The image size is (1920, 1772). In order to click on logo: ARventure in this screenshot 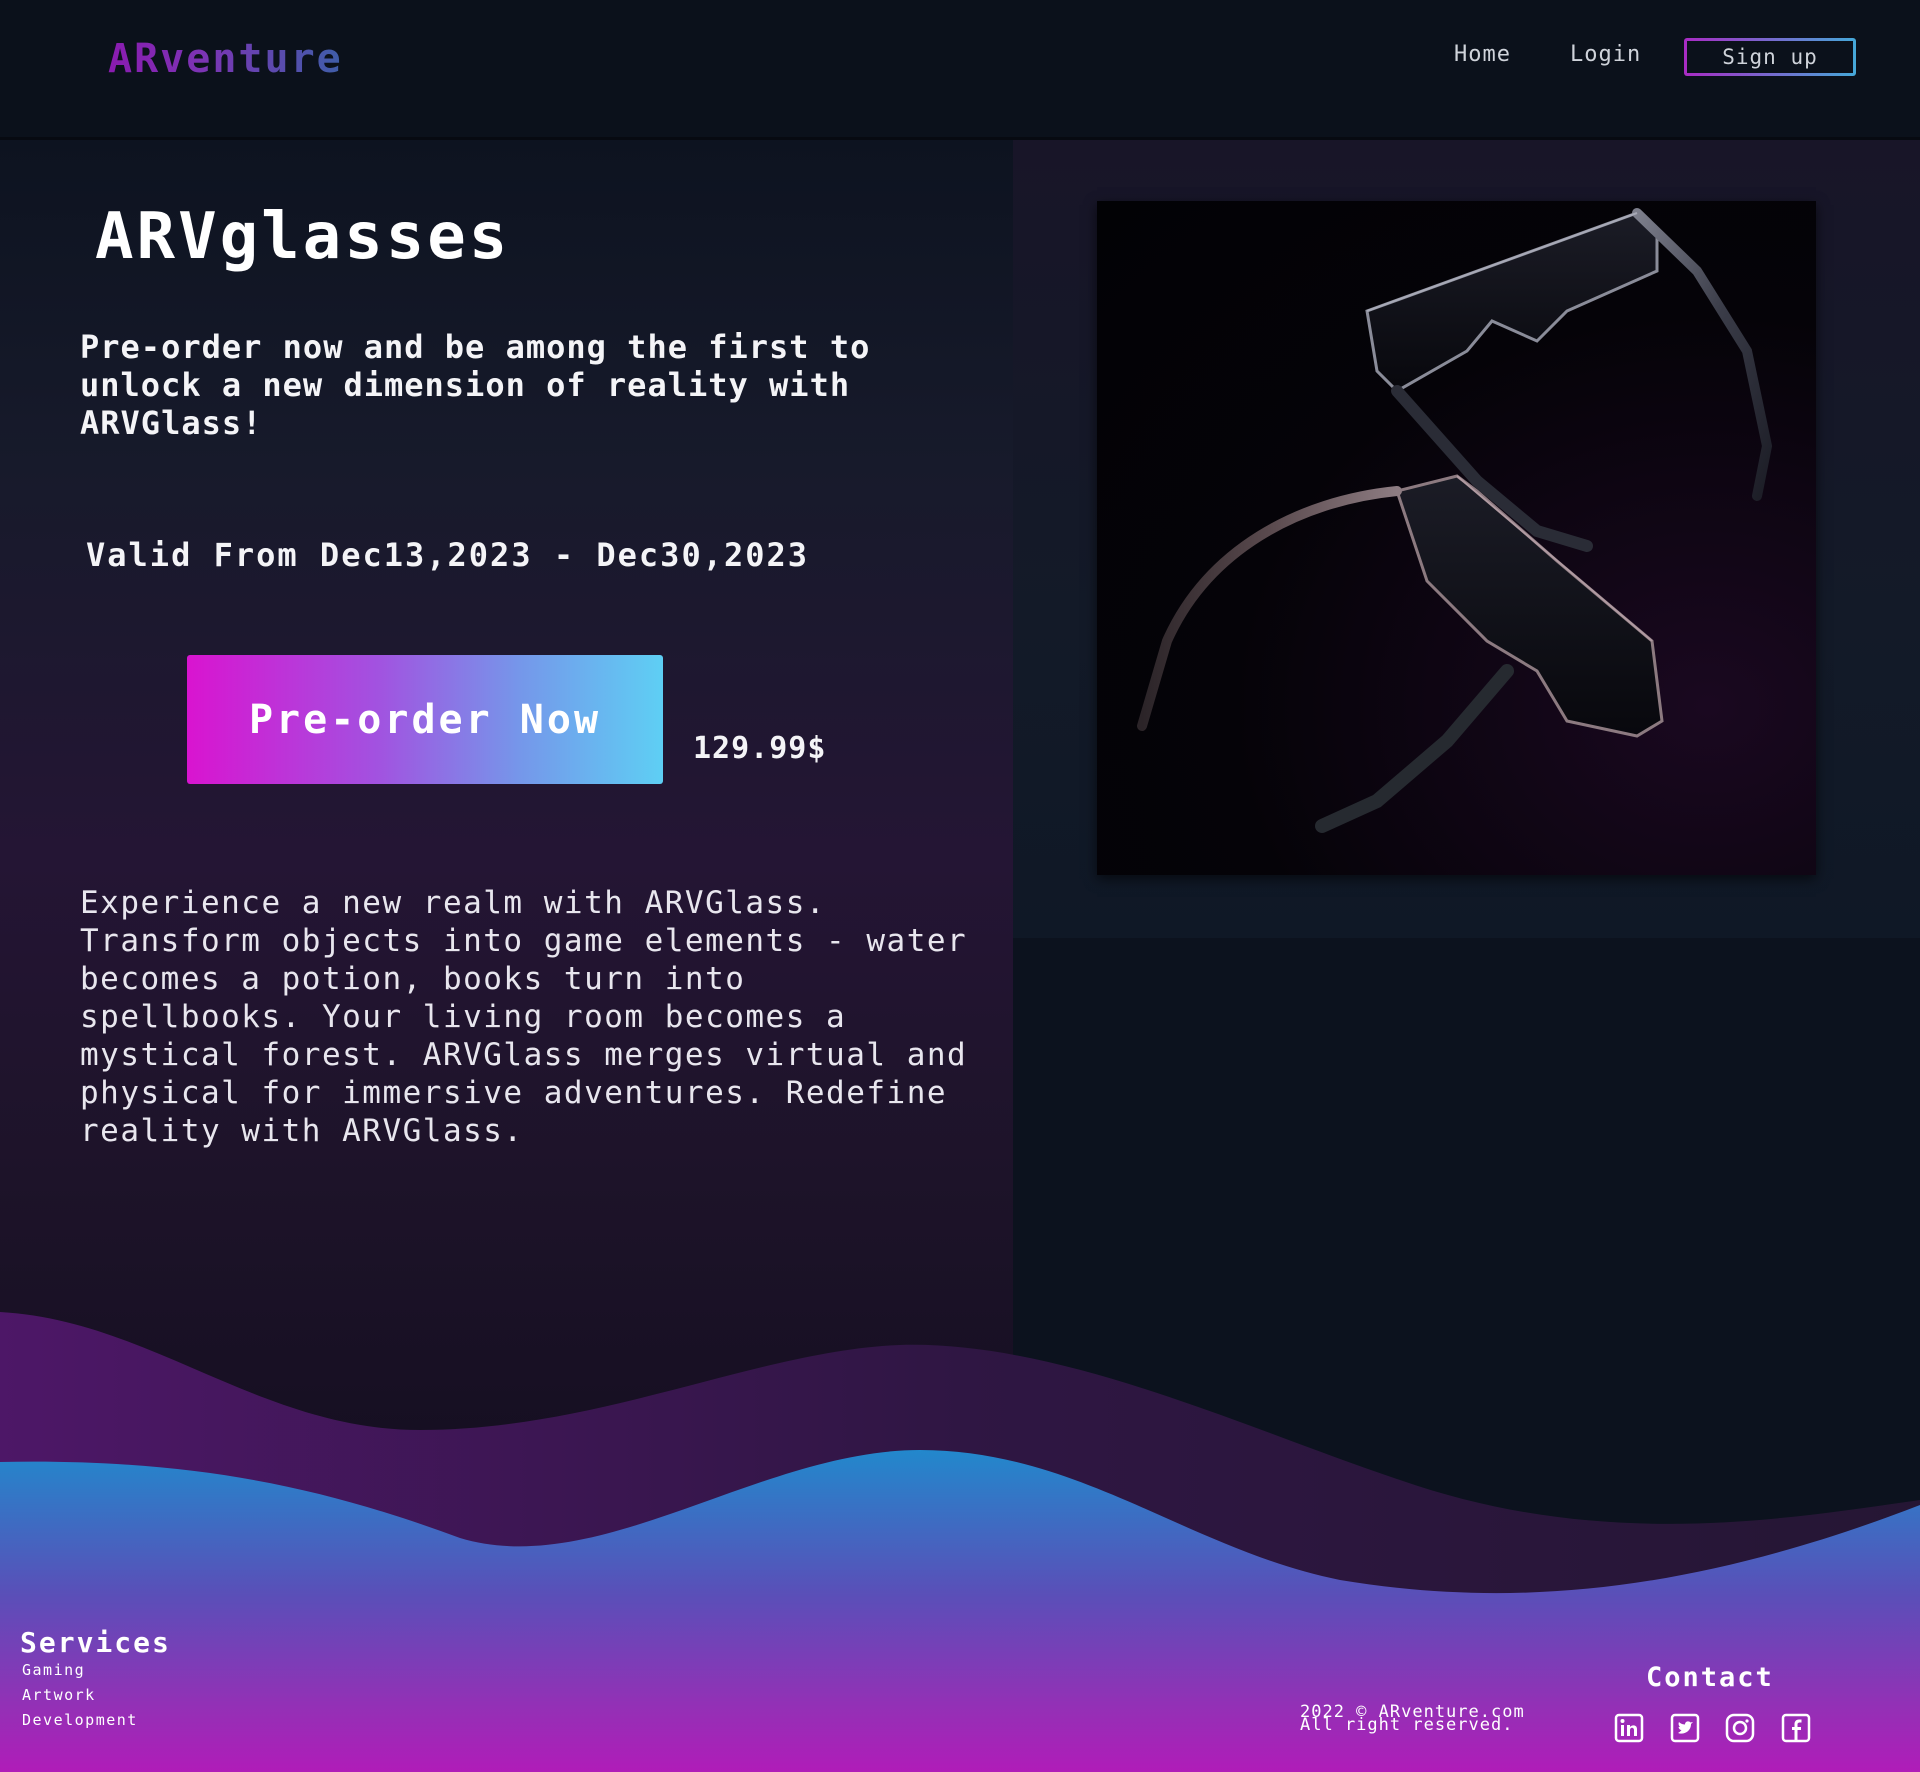, I will do `click(225, 59)`.